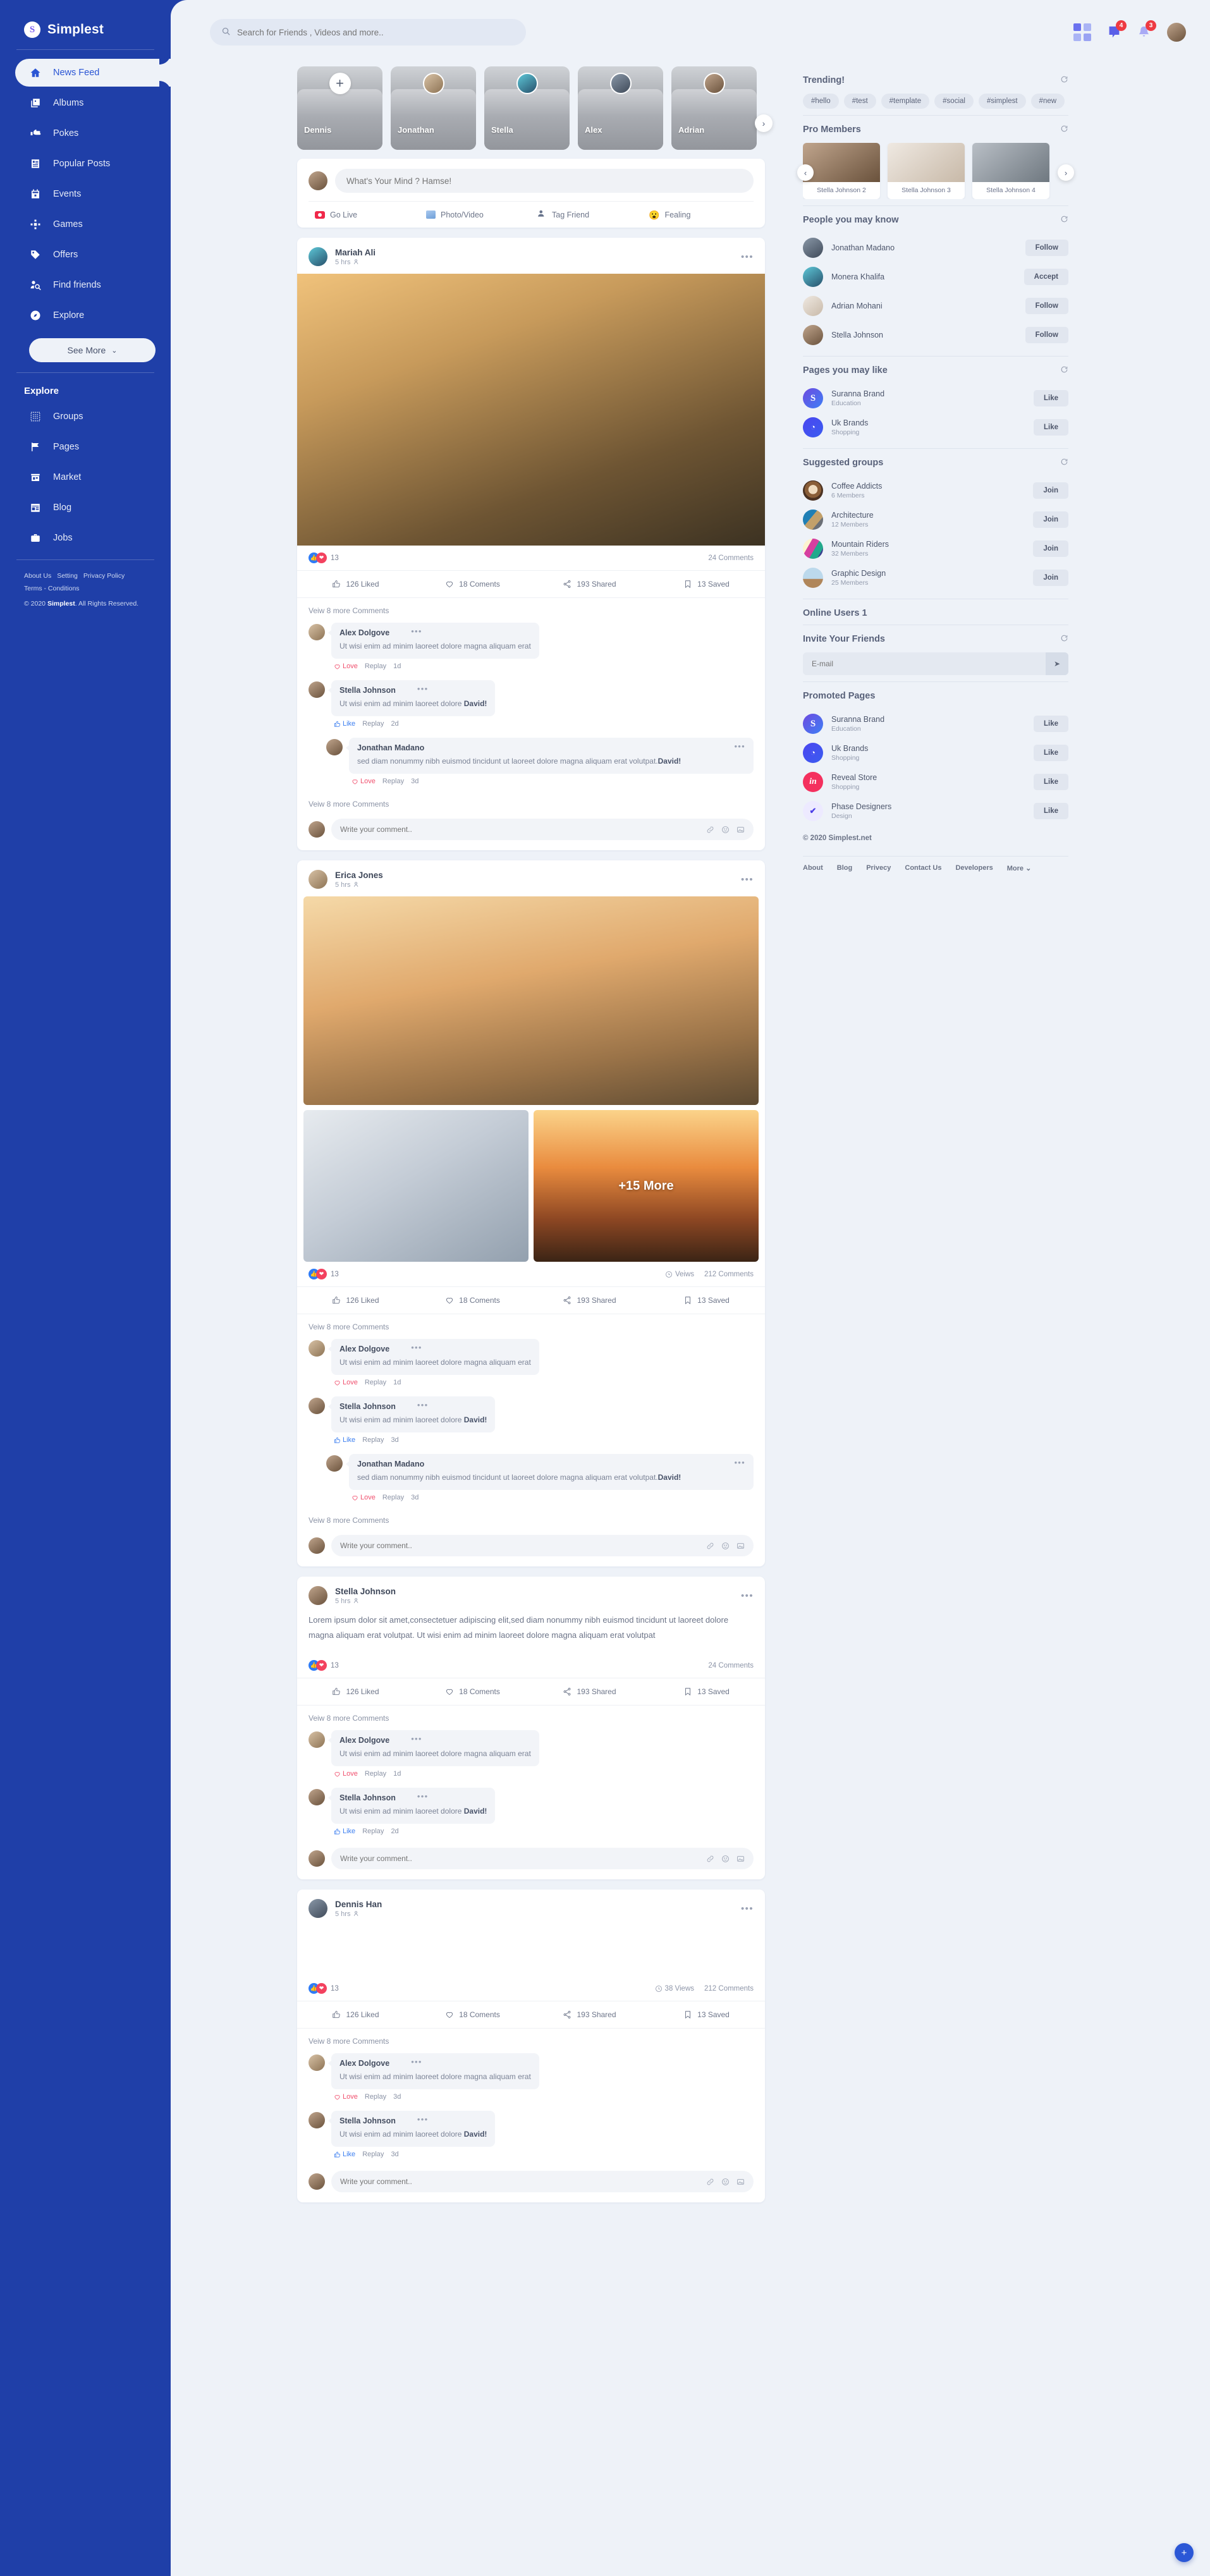  I want to click on tag-friend-button: Tag Friend, so click(586, 214).